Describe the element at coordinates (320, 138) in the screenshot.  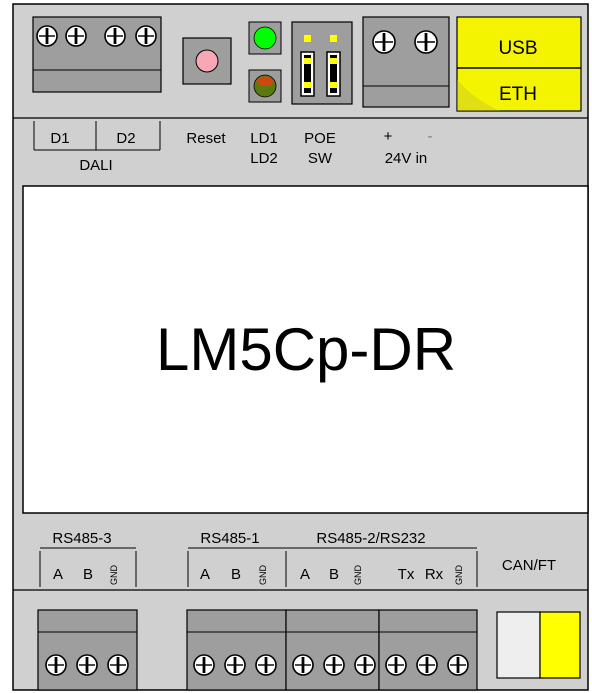
I see `poe-label: POE` at that location.